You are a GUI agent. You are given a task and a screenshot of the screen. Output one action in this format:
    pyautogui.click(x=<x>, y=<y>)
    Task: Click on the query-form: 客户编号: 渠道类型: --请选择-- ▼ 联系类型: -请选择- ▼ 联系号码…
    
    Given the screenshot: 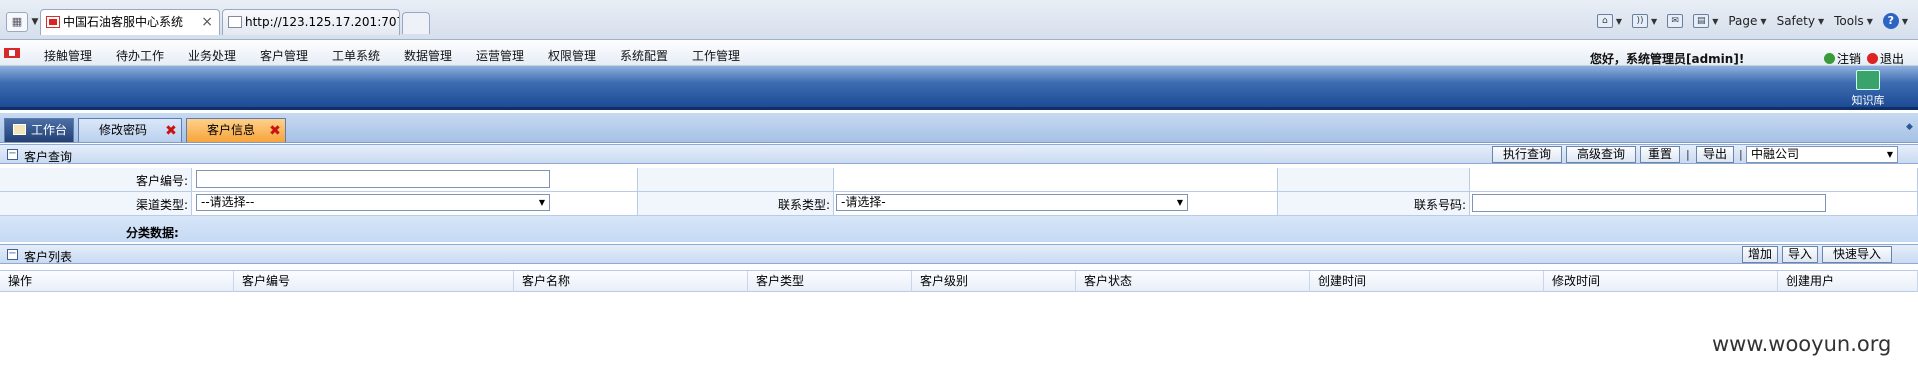 What is the action you would take?
    pyautogui.click(x=959, y=192)
    